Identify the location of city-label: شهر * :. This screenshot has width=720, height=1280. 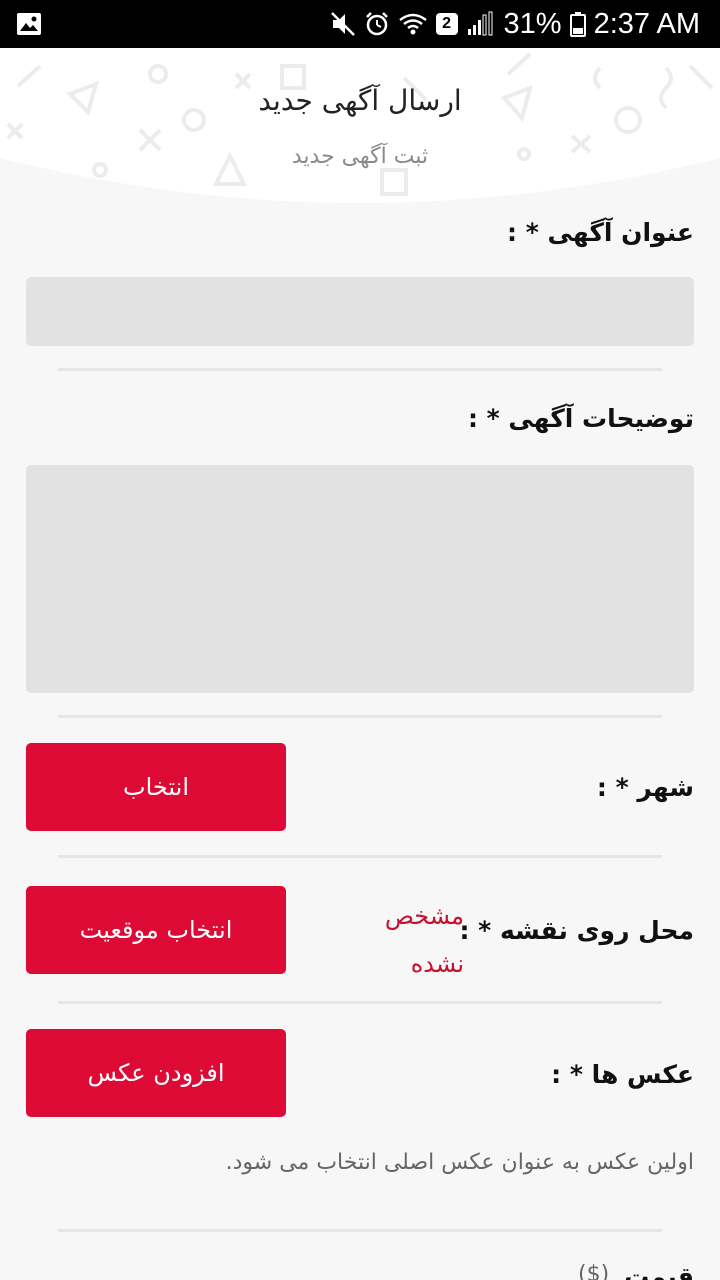
(645, 787).